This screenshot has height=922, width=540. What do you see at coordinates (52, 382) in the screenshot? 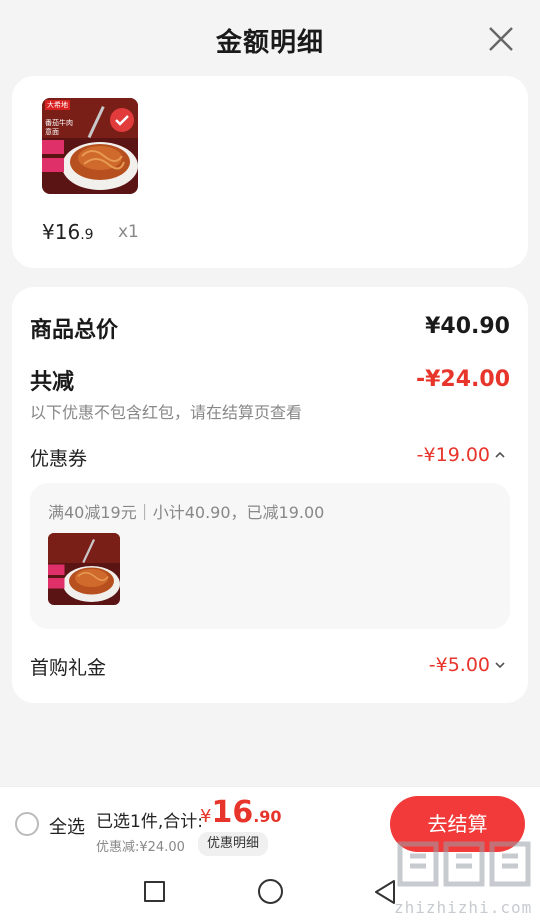
I see `reduce-label: 共减` at bounding box center [52, 382].